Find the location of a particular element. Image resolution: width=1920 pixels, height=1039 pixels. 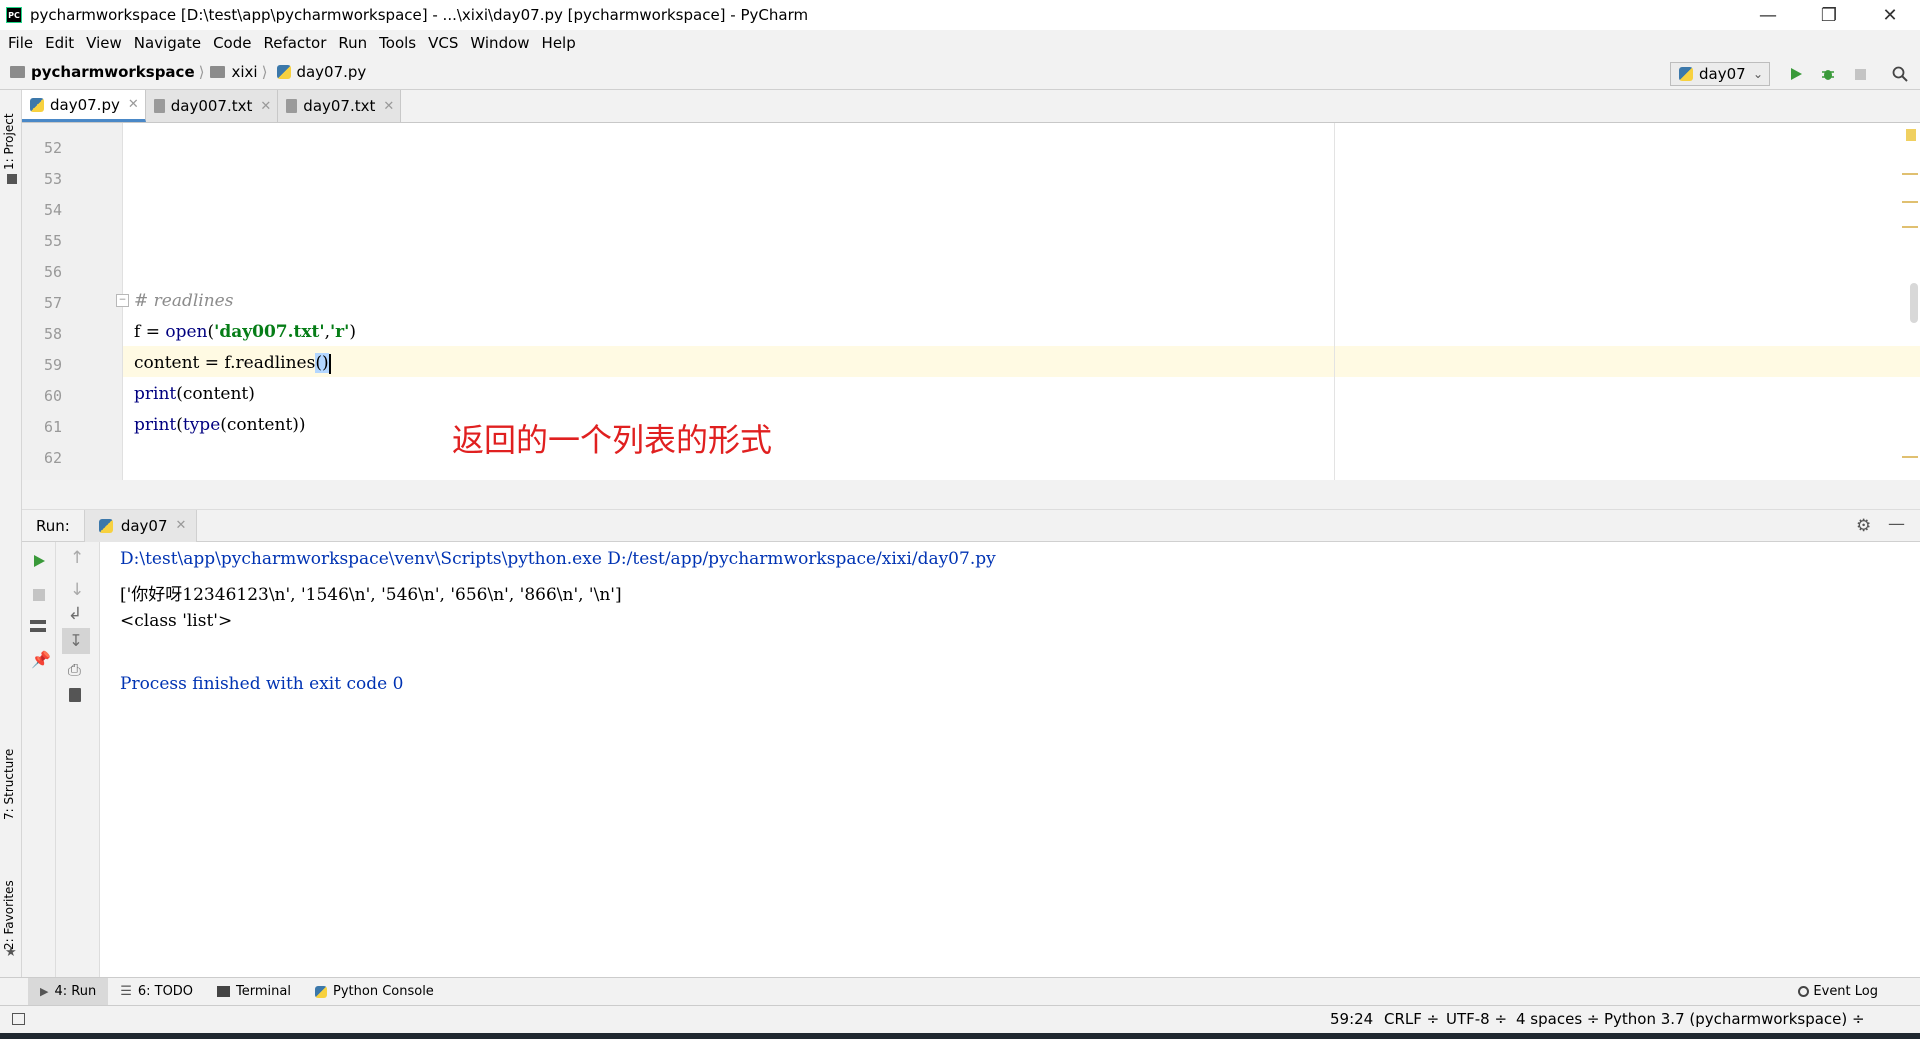

line-number: 58 is located at coordinates (53, 334).